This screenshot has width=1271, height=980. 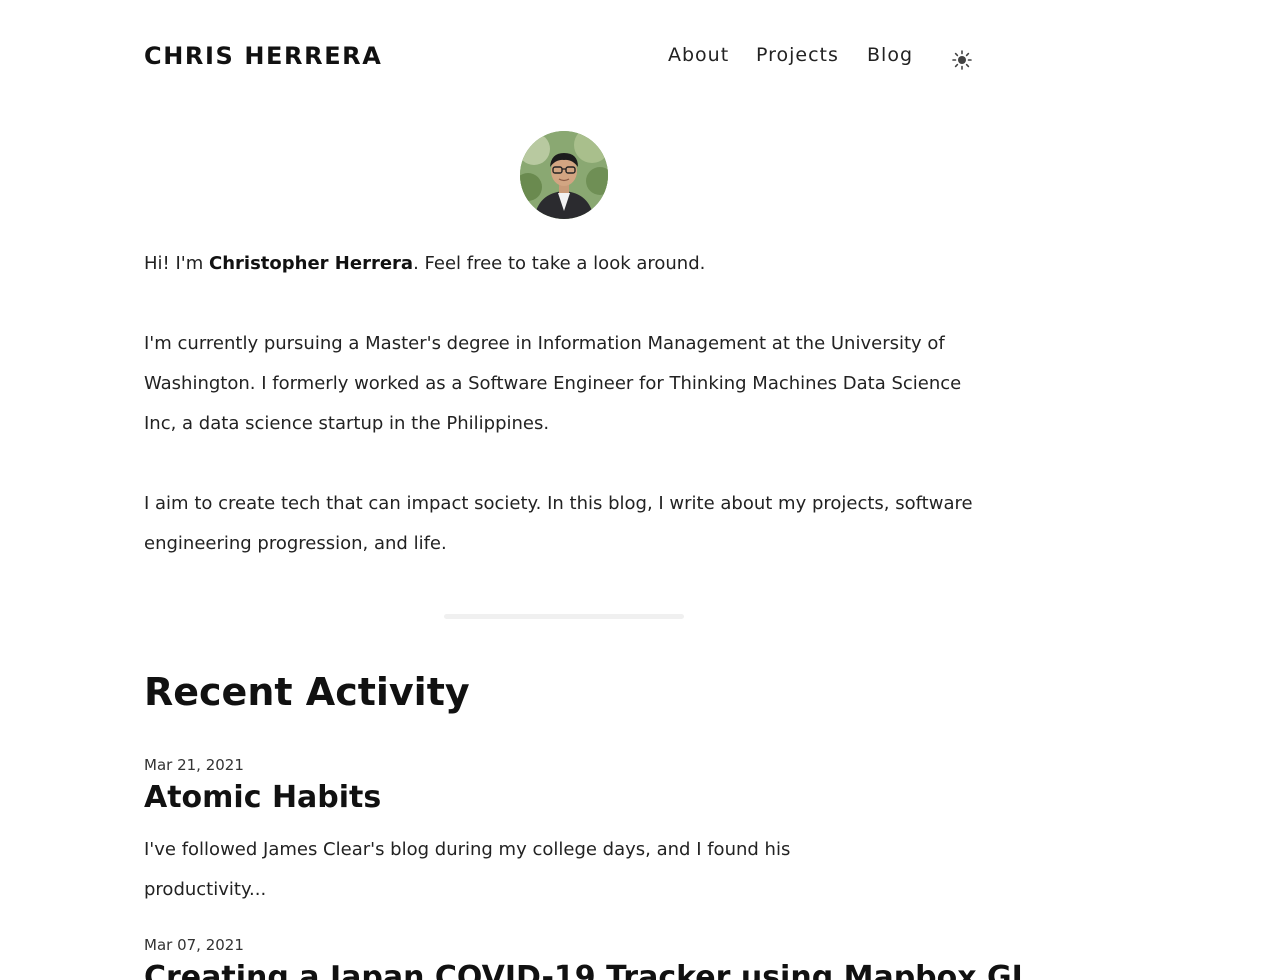 I want to click on sun-icon, so click(x=962, y=60).